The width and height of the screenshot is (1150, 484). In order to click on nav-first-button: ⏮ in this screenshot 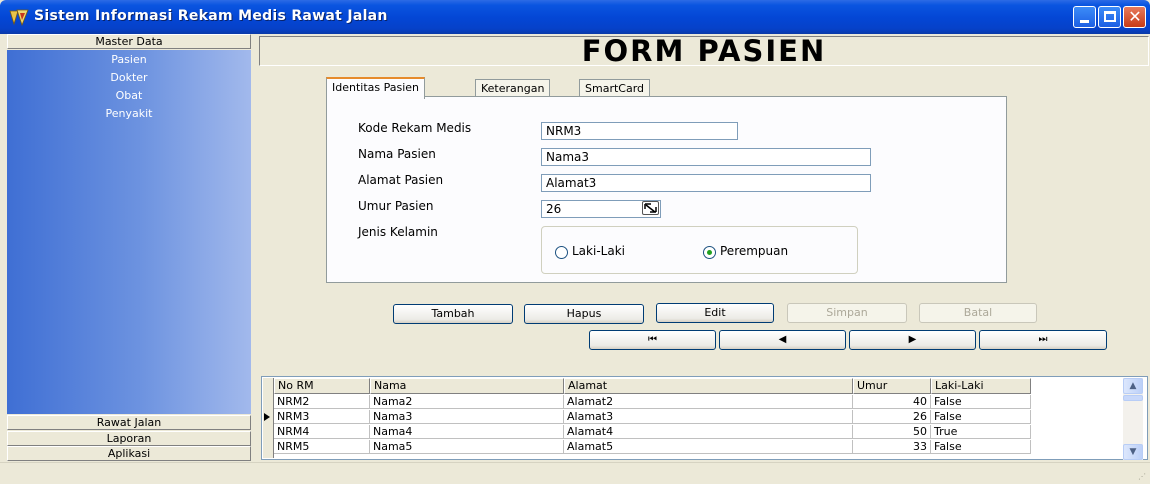, I will do `click(652, 340)`.